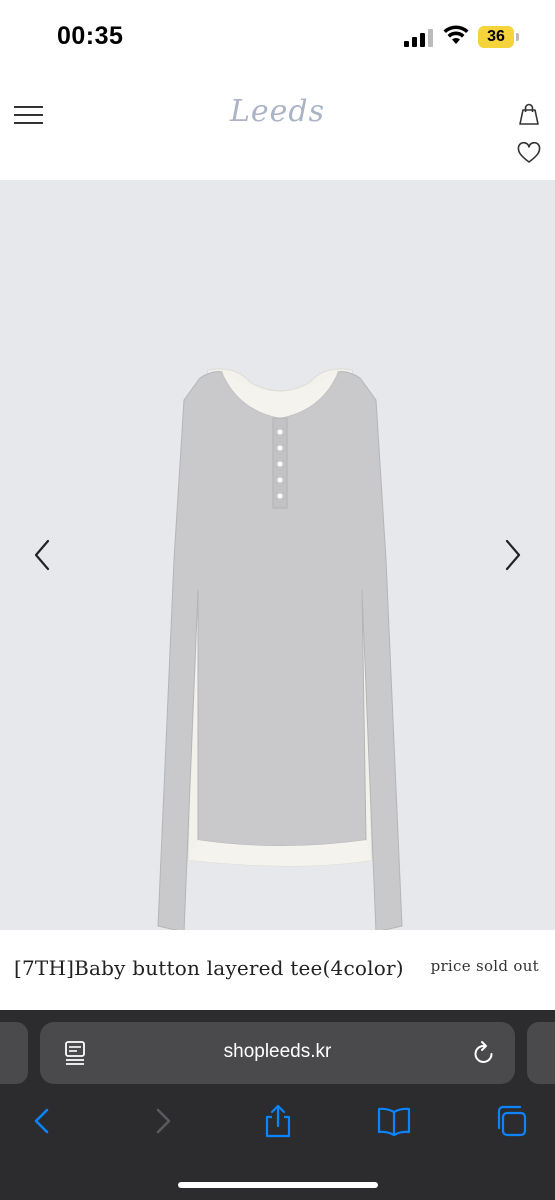 Image resolution: width=555 pixels, height=1200 pixels. I want to click on chevron-left-icon, so click(42, 555).